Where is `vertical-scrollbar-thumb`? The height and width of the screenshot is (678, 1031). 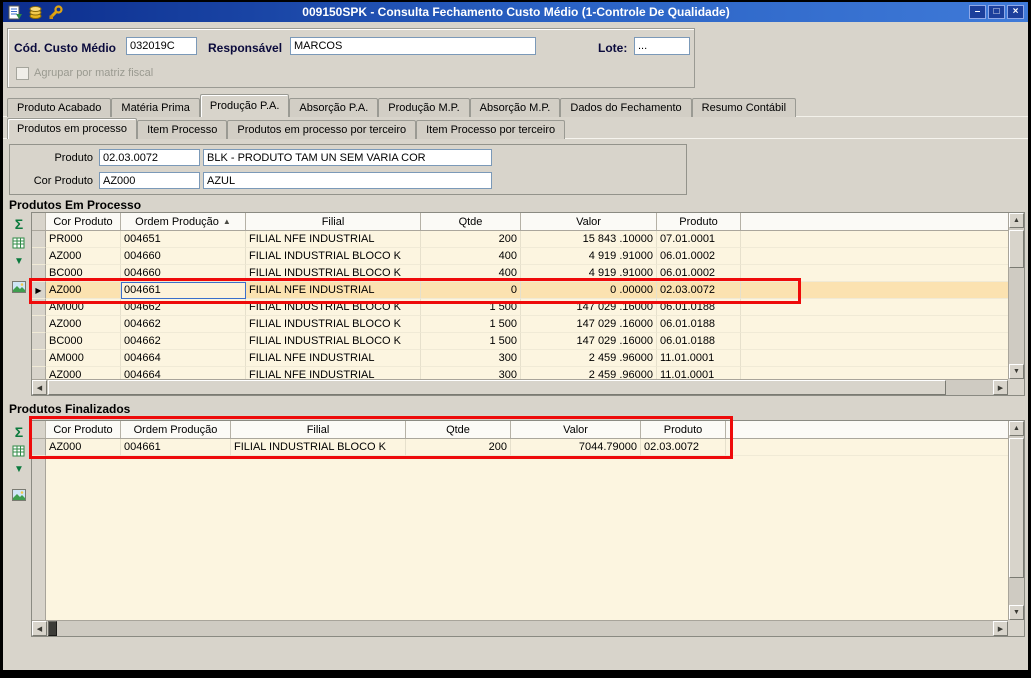
vertical-scrollbar-thumb is located at coordinates (1016, 508).